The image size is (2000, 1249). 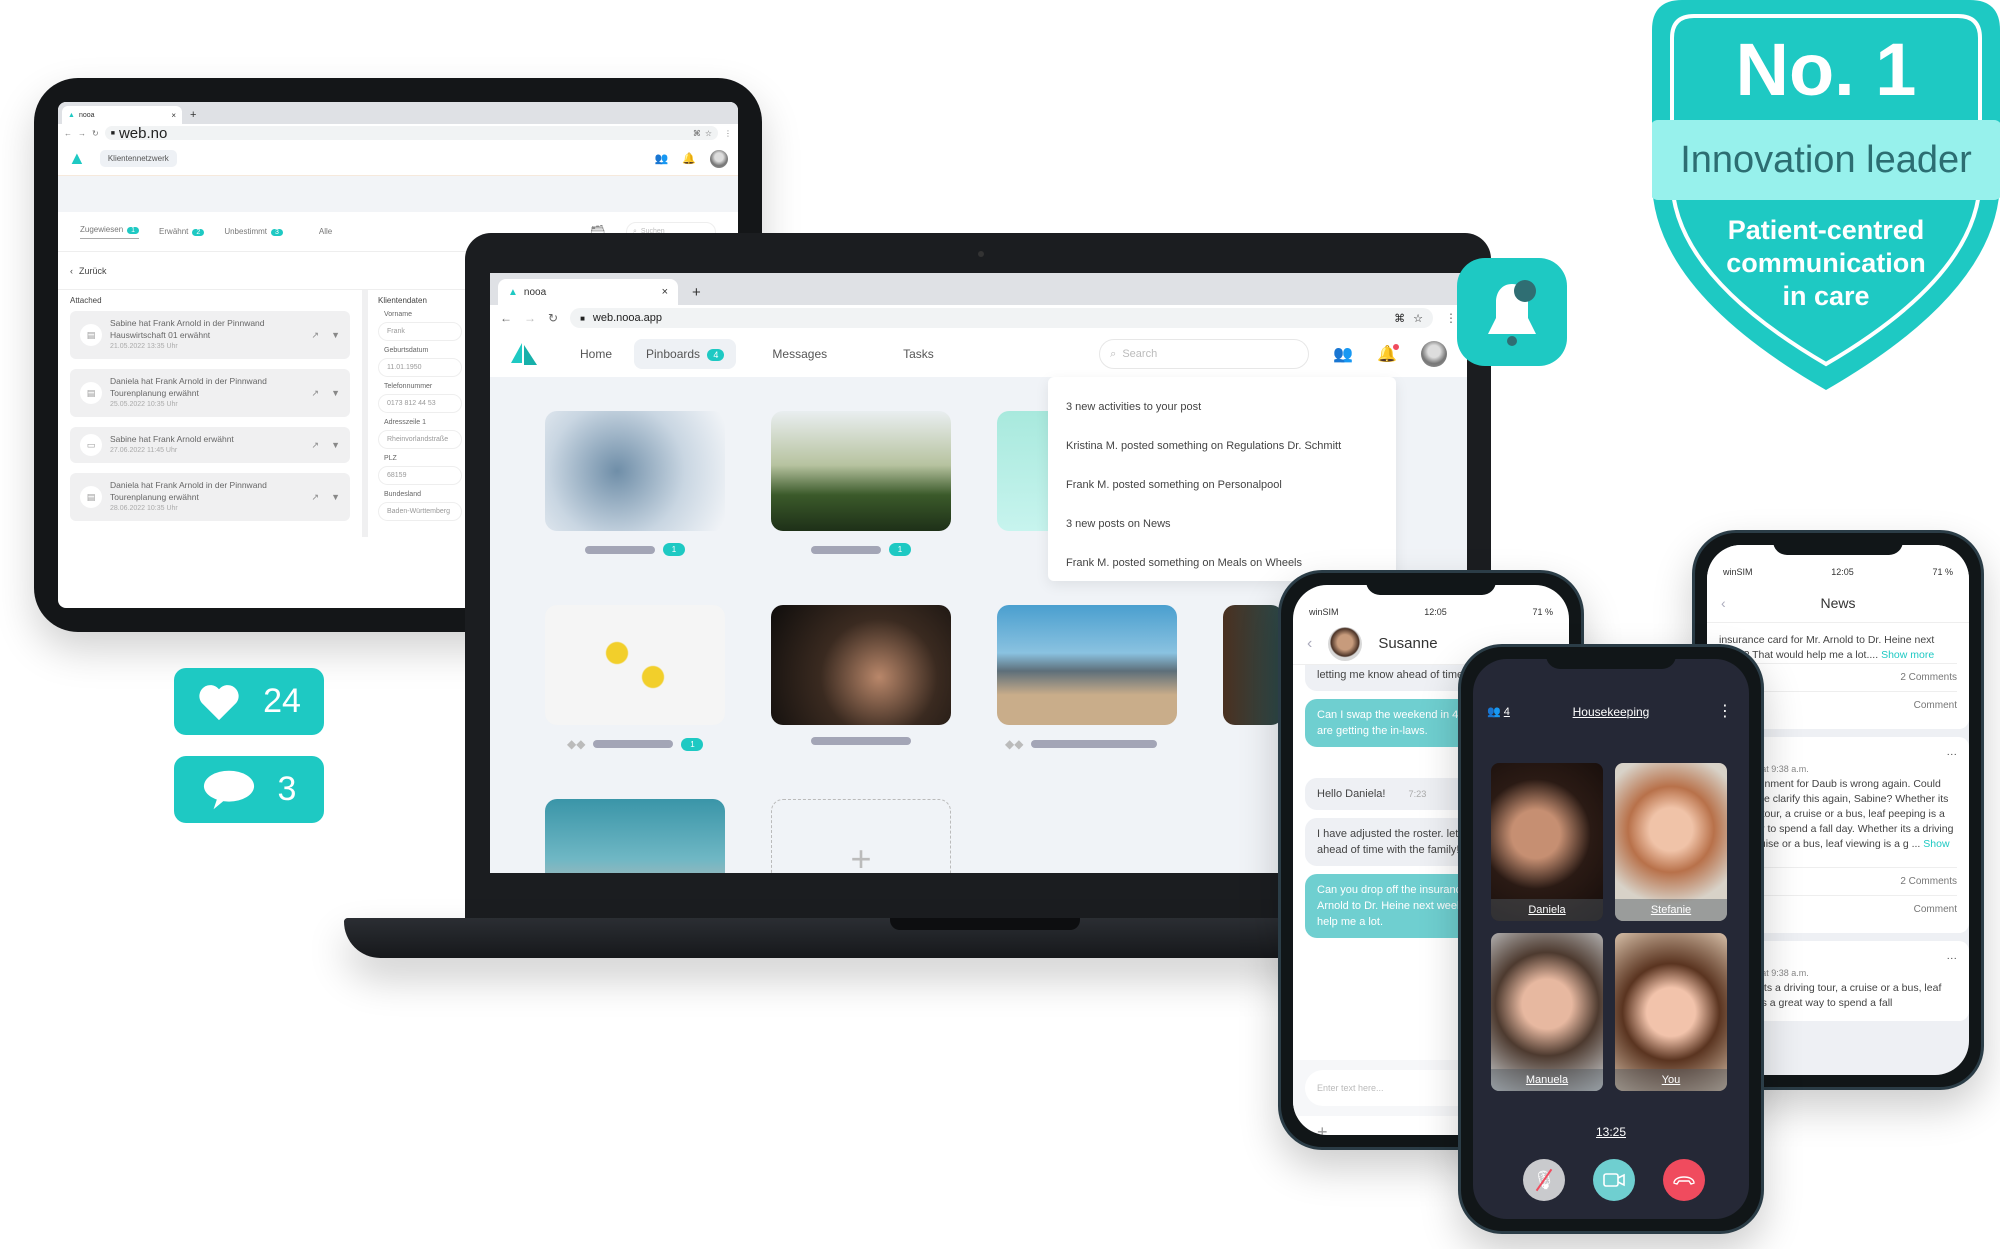 I want to click on participant-tile: Daniela, so click(x=1547, y=842).